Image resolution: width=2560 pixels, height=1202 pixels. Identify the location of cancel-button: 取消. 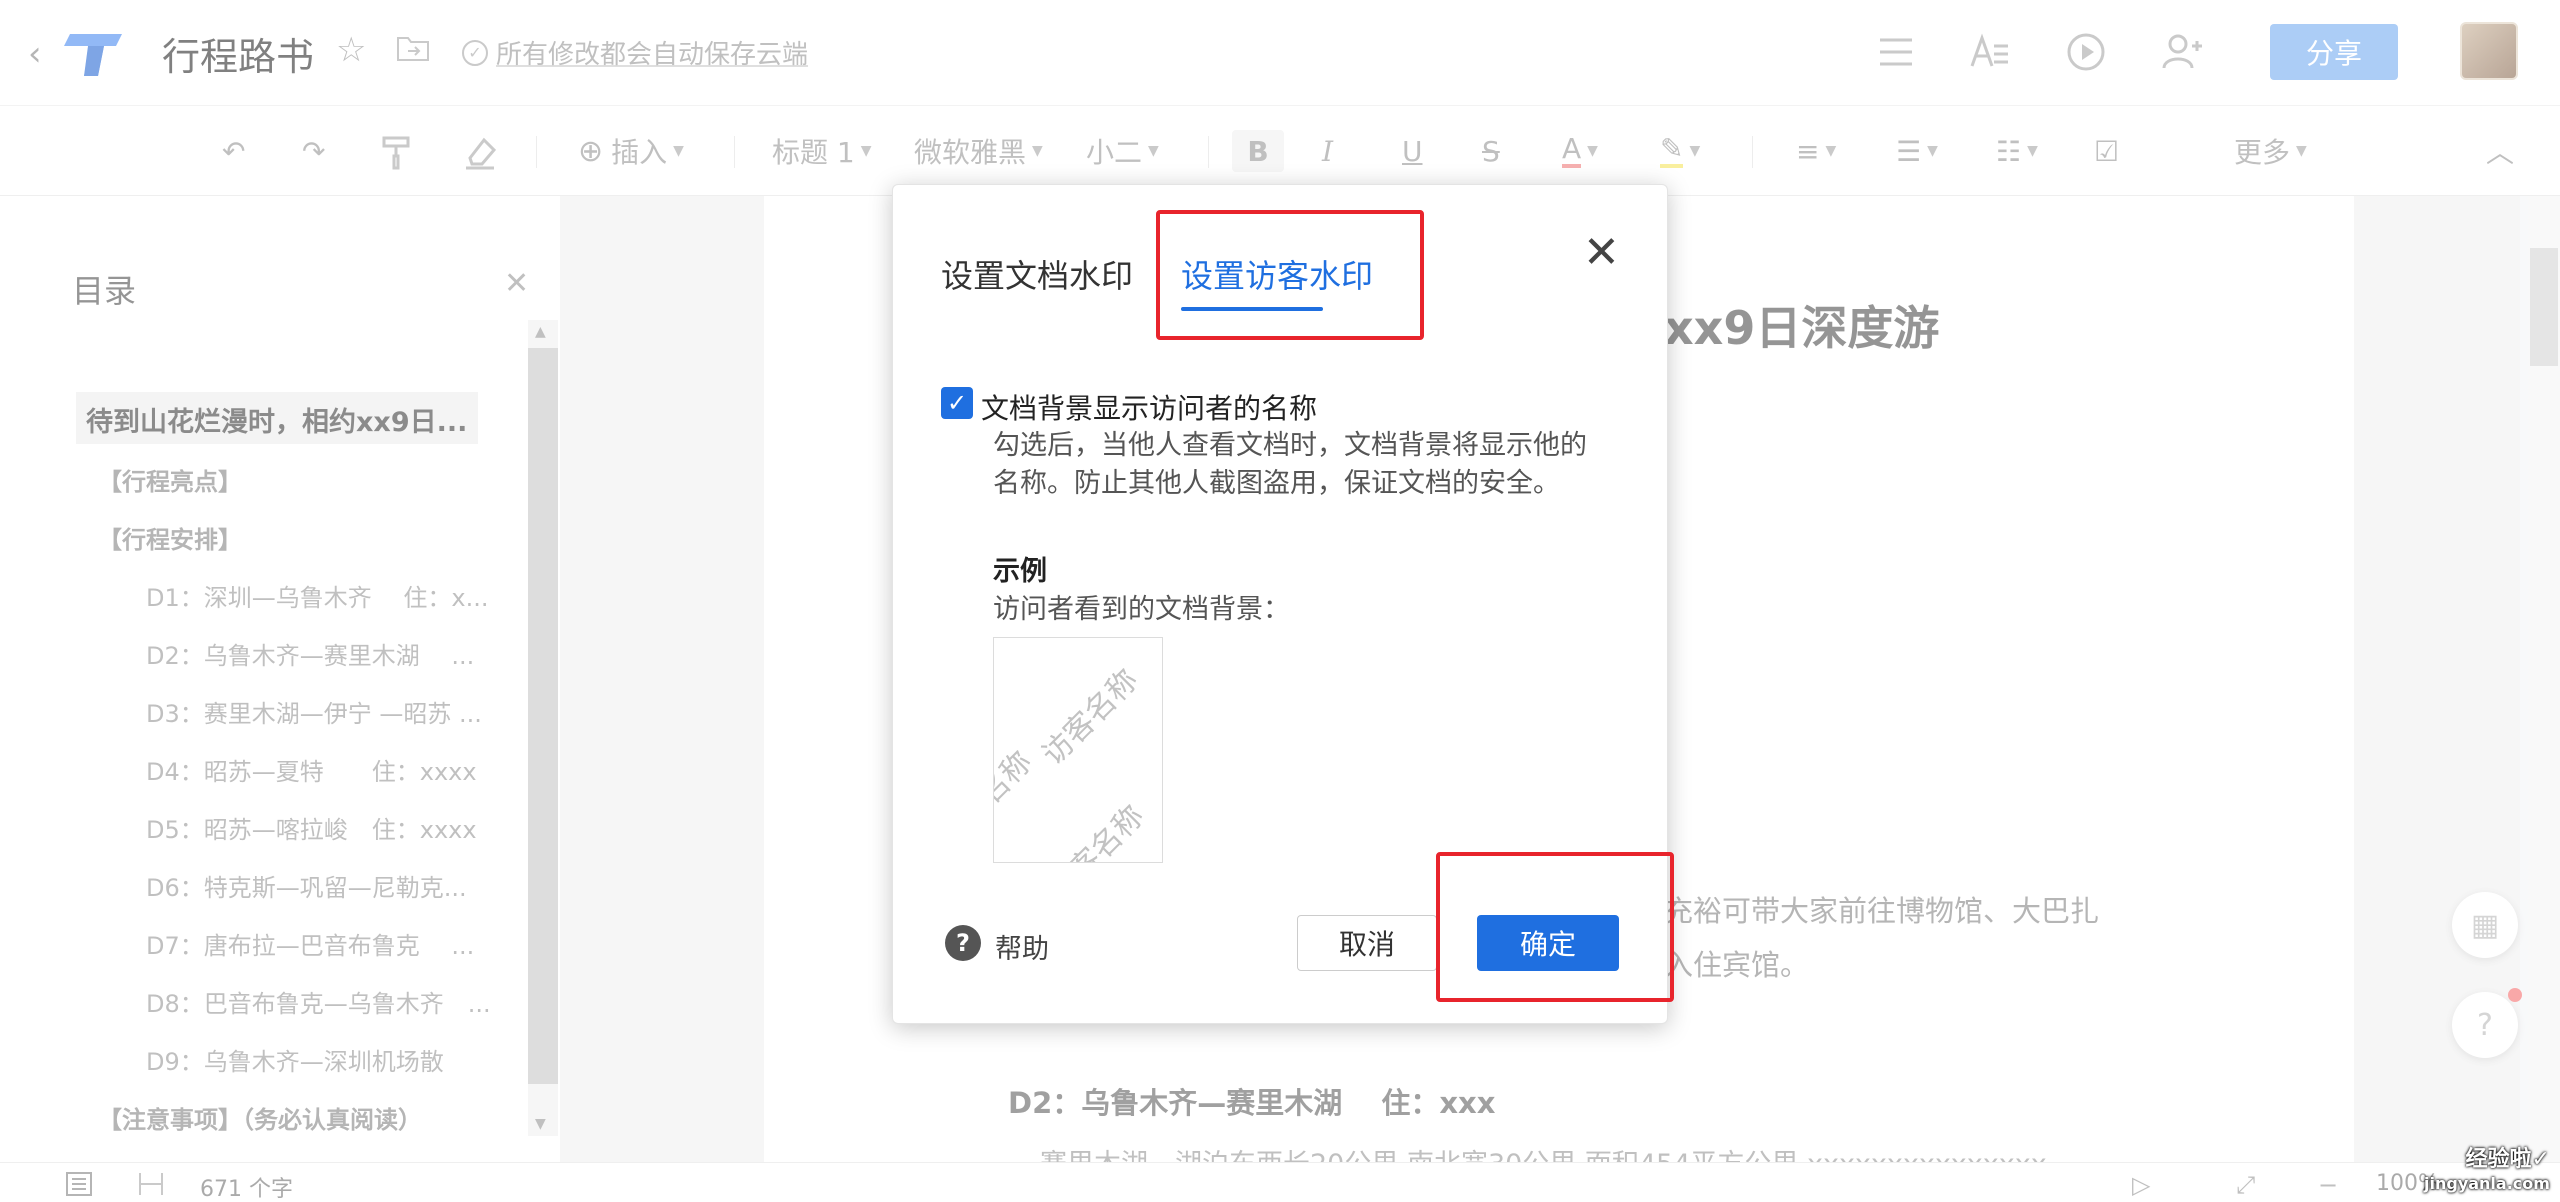
(1367, 943).